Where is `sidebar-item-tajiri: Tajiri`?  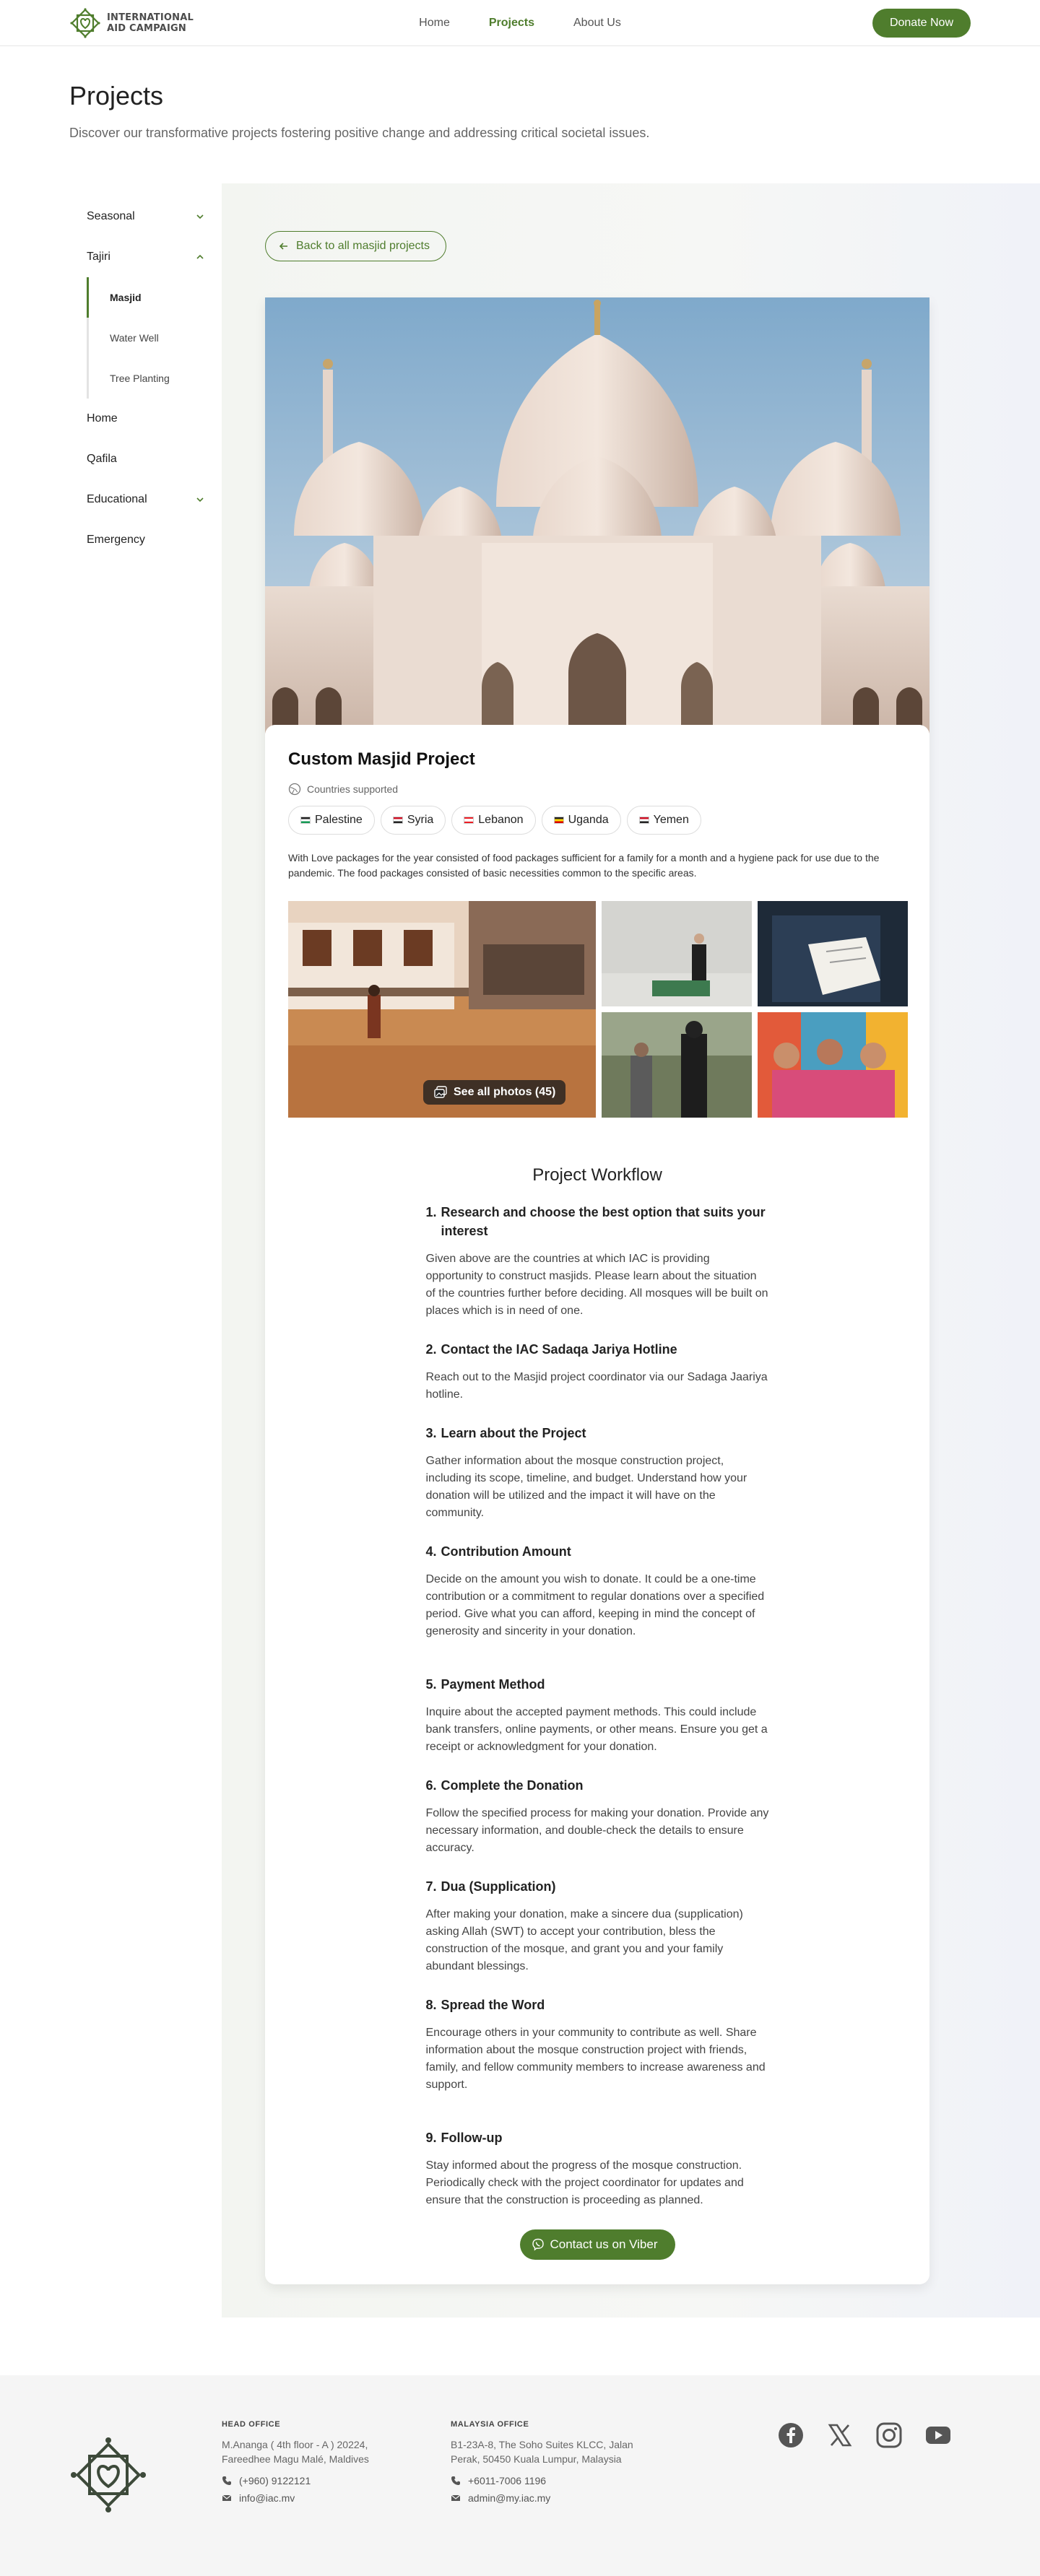
sidebar-item-tajiri: Tajiri is located at coordinates (145, 257).